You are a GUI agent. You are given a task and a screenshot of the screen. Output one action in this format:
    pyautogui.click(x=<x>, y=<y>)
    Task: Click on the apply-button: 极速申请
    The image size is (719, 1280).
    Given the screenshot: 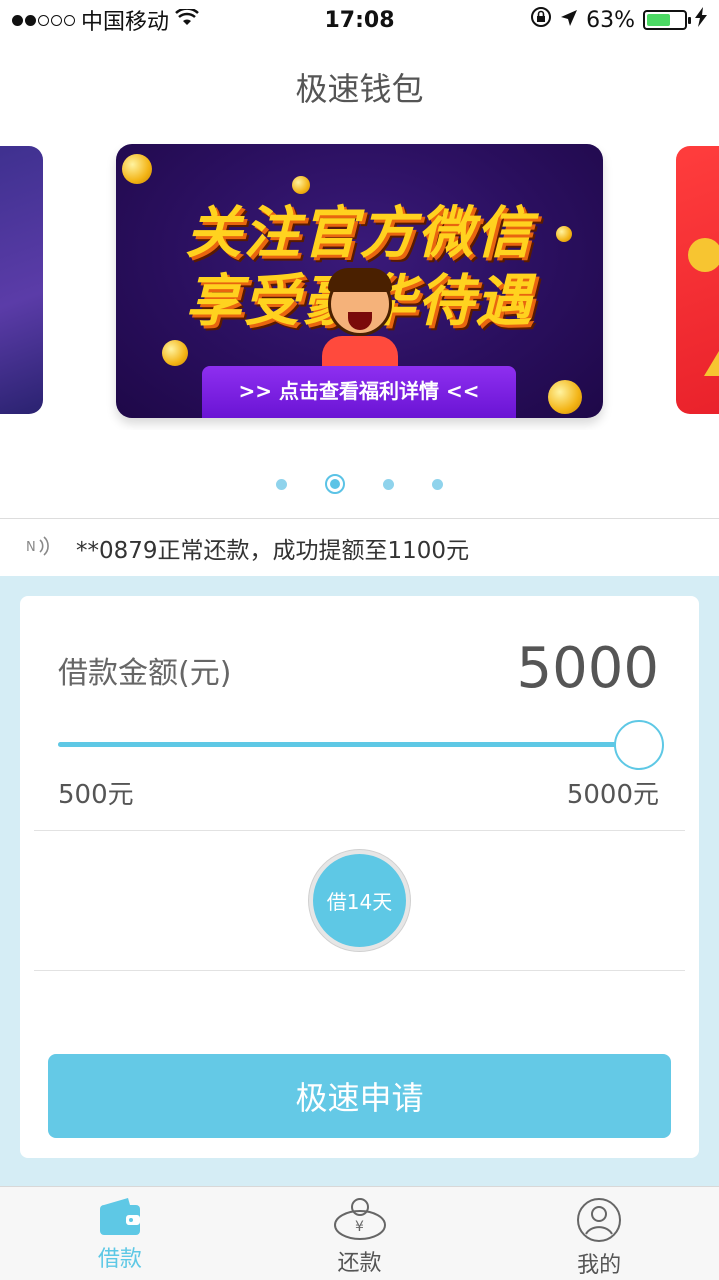 What is the action you would take?
    pyautogui.click(x=359, y=1096)
    